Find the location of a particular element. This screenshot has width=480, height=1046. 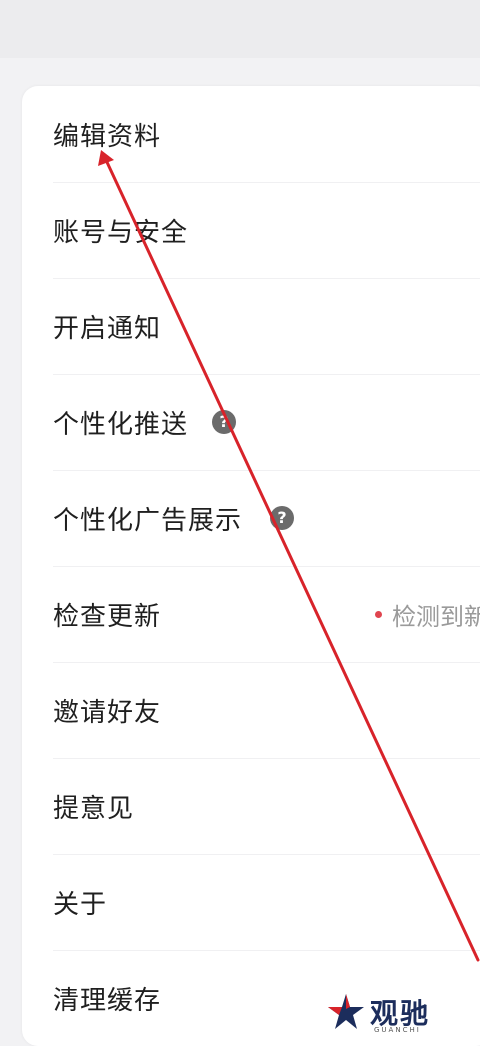

star-logo-icon is located at coordinates (346, 1011).